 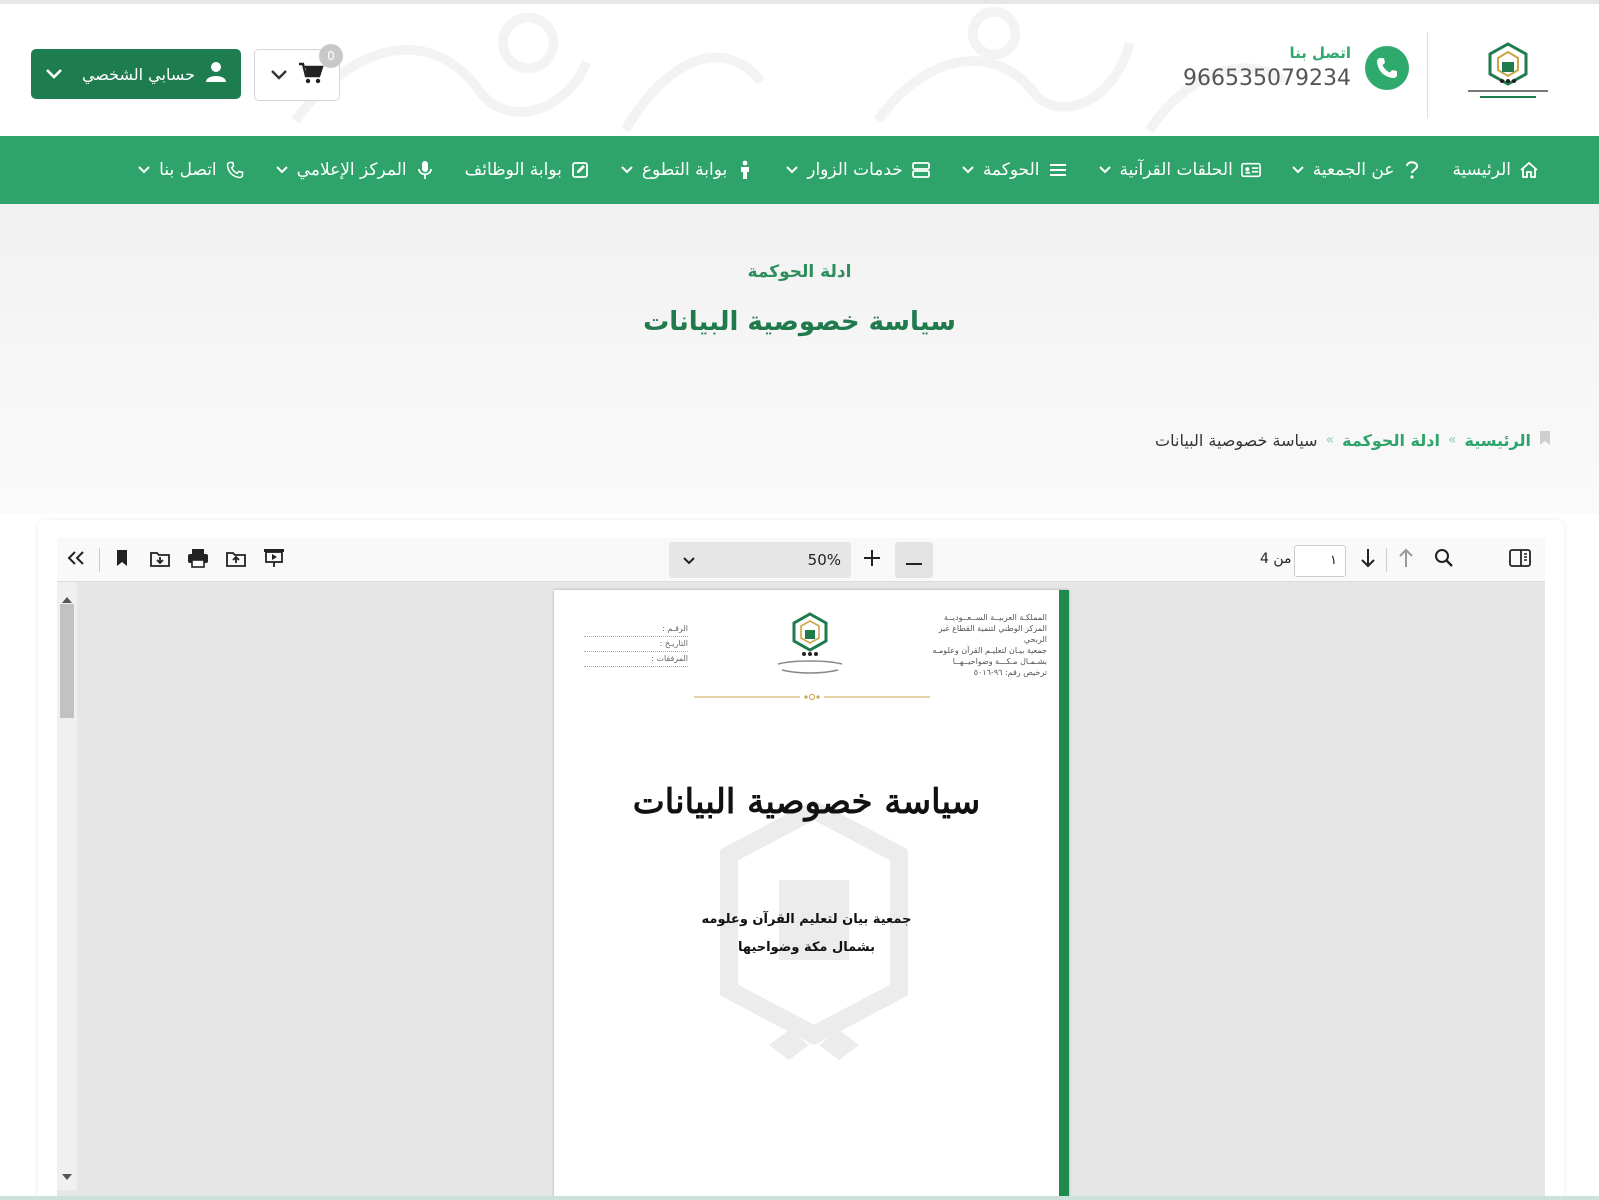 I want to click on nav-item-governance: الحوكمة, so click(x=1014, y=170).